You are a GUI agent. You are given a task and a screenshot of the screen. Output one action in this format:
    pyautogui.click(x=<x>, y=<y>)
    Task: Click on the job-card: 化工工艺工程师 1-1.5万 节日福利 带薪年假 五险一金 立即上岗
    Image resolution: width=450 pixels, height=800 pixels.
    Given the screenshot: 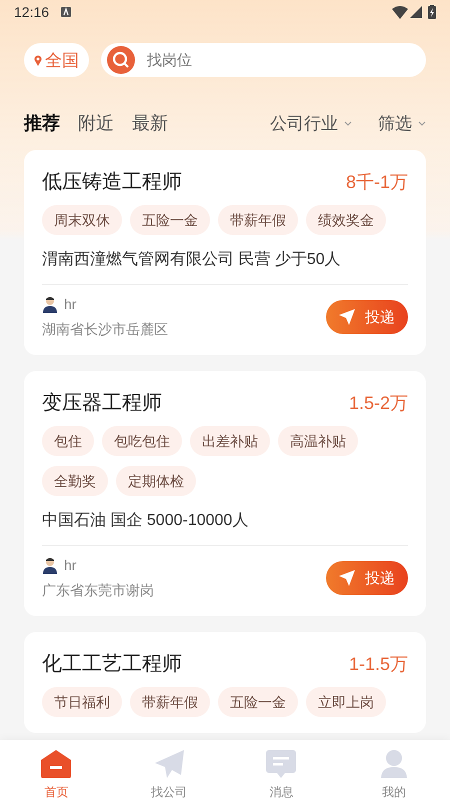 What is the action you would take?
    pyautogui.click(x=225, y=682)
    